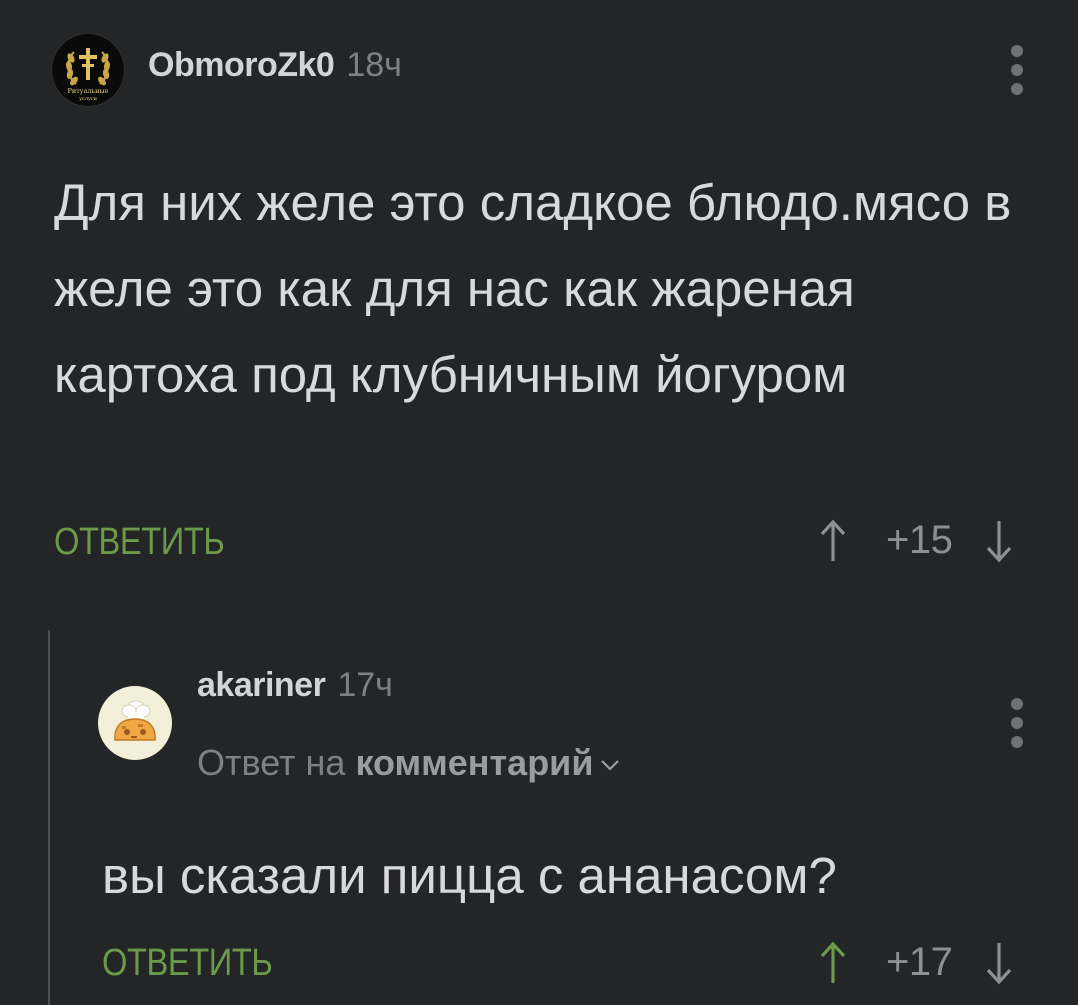 Image resolution: width=1078 pixels, height=1005 pixels. Describe the element at coordinates (135, 720) in the screenshot. I see `bread-chef-icon` at that location.